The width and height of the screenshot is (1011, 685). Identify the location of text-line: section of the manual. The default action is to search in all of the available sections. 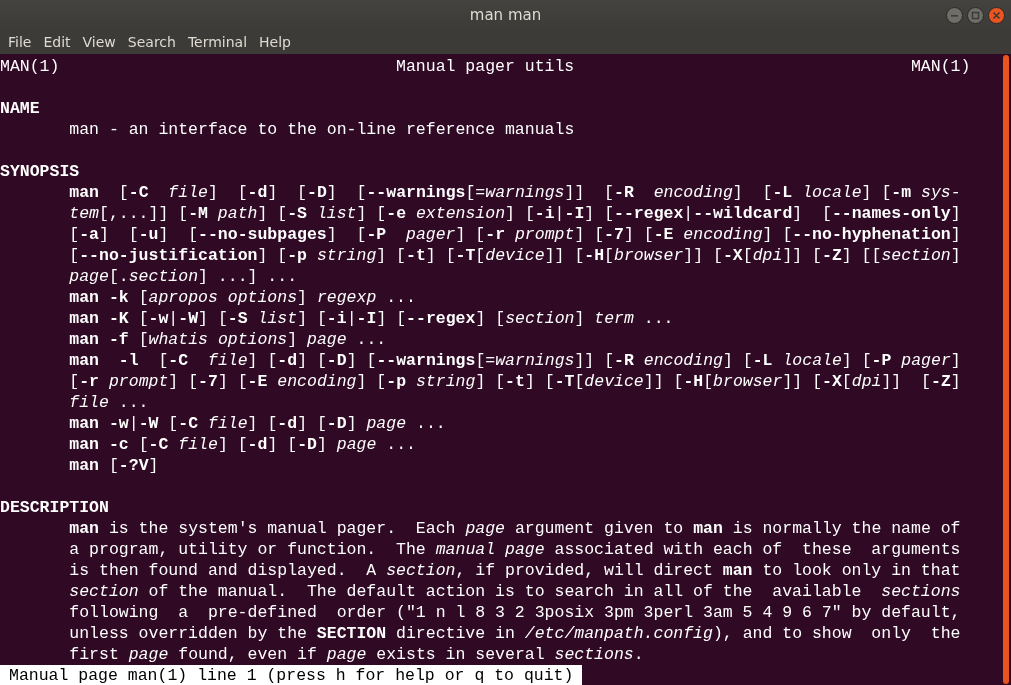
(514, 591).